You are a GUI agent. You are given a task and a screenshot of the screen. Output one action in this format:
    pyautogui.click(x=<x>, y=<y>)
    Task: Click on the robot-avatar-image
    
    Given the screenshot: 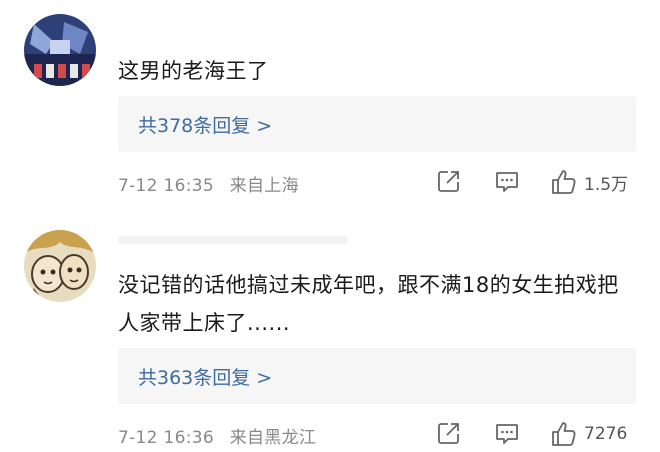 What is the action you would take?
    pyautogui.click(x=60, y=50)
    